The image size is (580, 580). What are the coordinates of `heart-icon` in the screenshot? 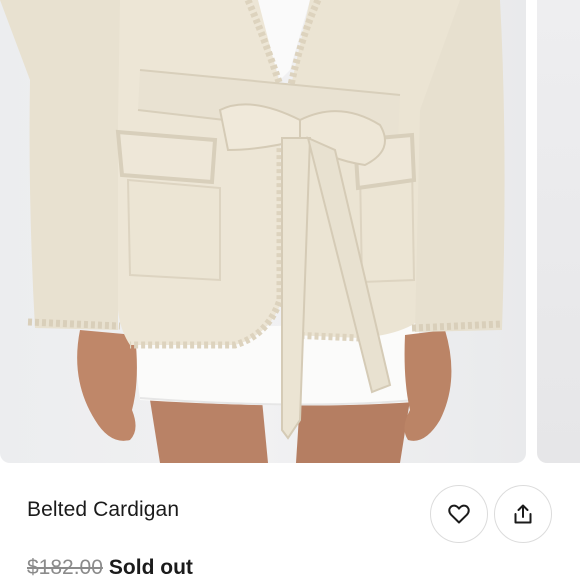 It's located at (459, 514).